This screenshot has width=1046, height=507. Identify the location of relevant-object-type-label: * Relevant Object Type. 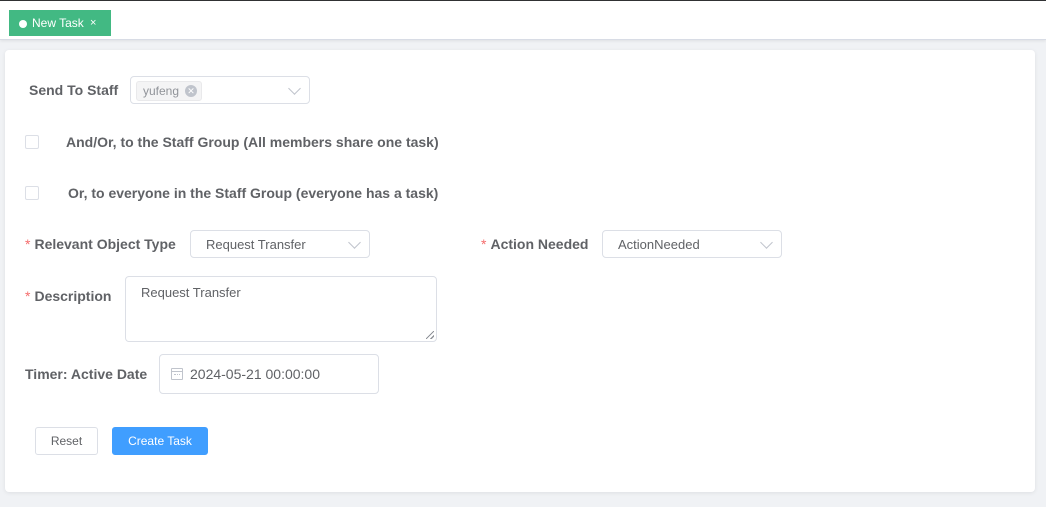
(100, 244).